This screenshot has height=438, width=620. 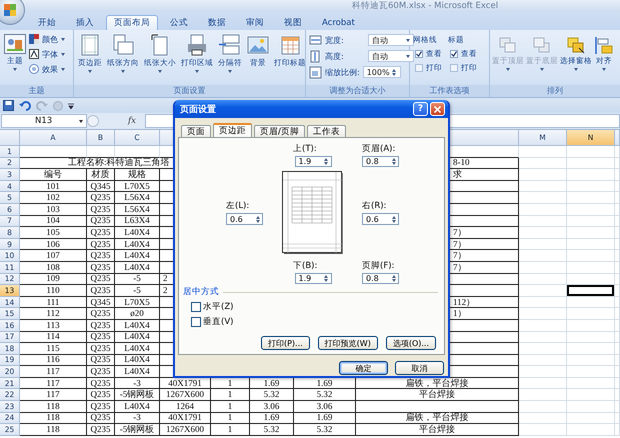 I want to click on fonts-icon, so click(x=34, y=54).